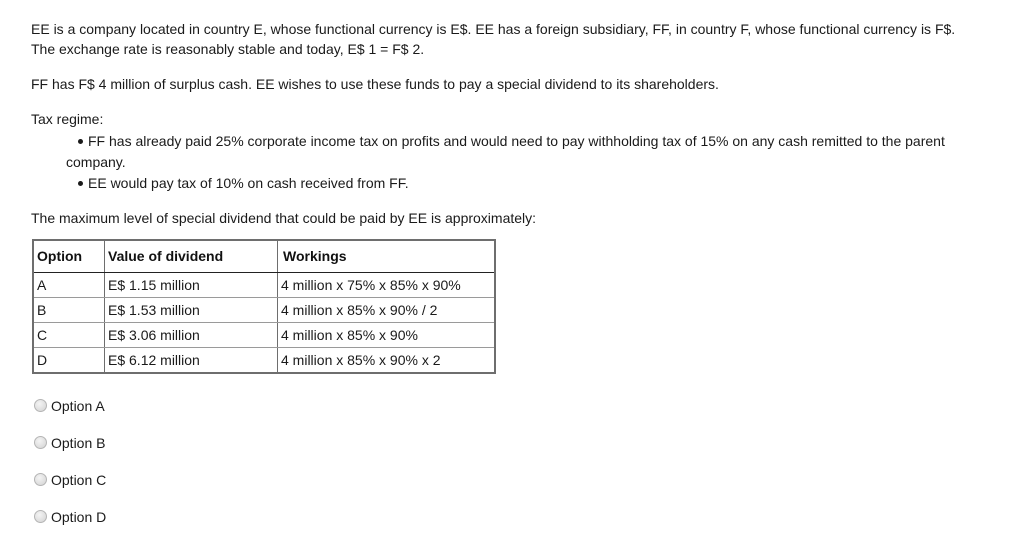 This screenshot has width=1019, height=553. I want to click on cell-option: D, so click(68, 360).